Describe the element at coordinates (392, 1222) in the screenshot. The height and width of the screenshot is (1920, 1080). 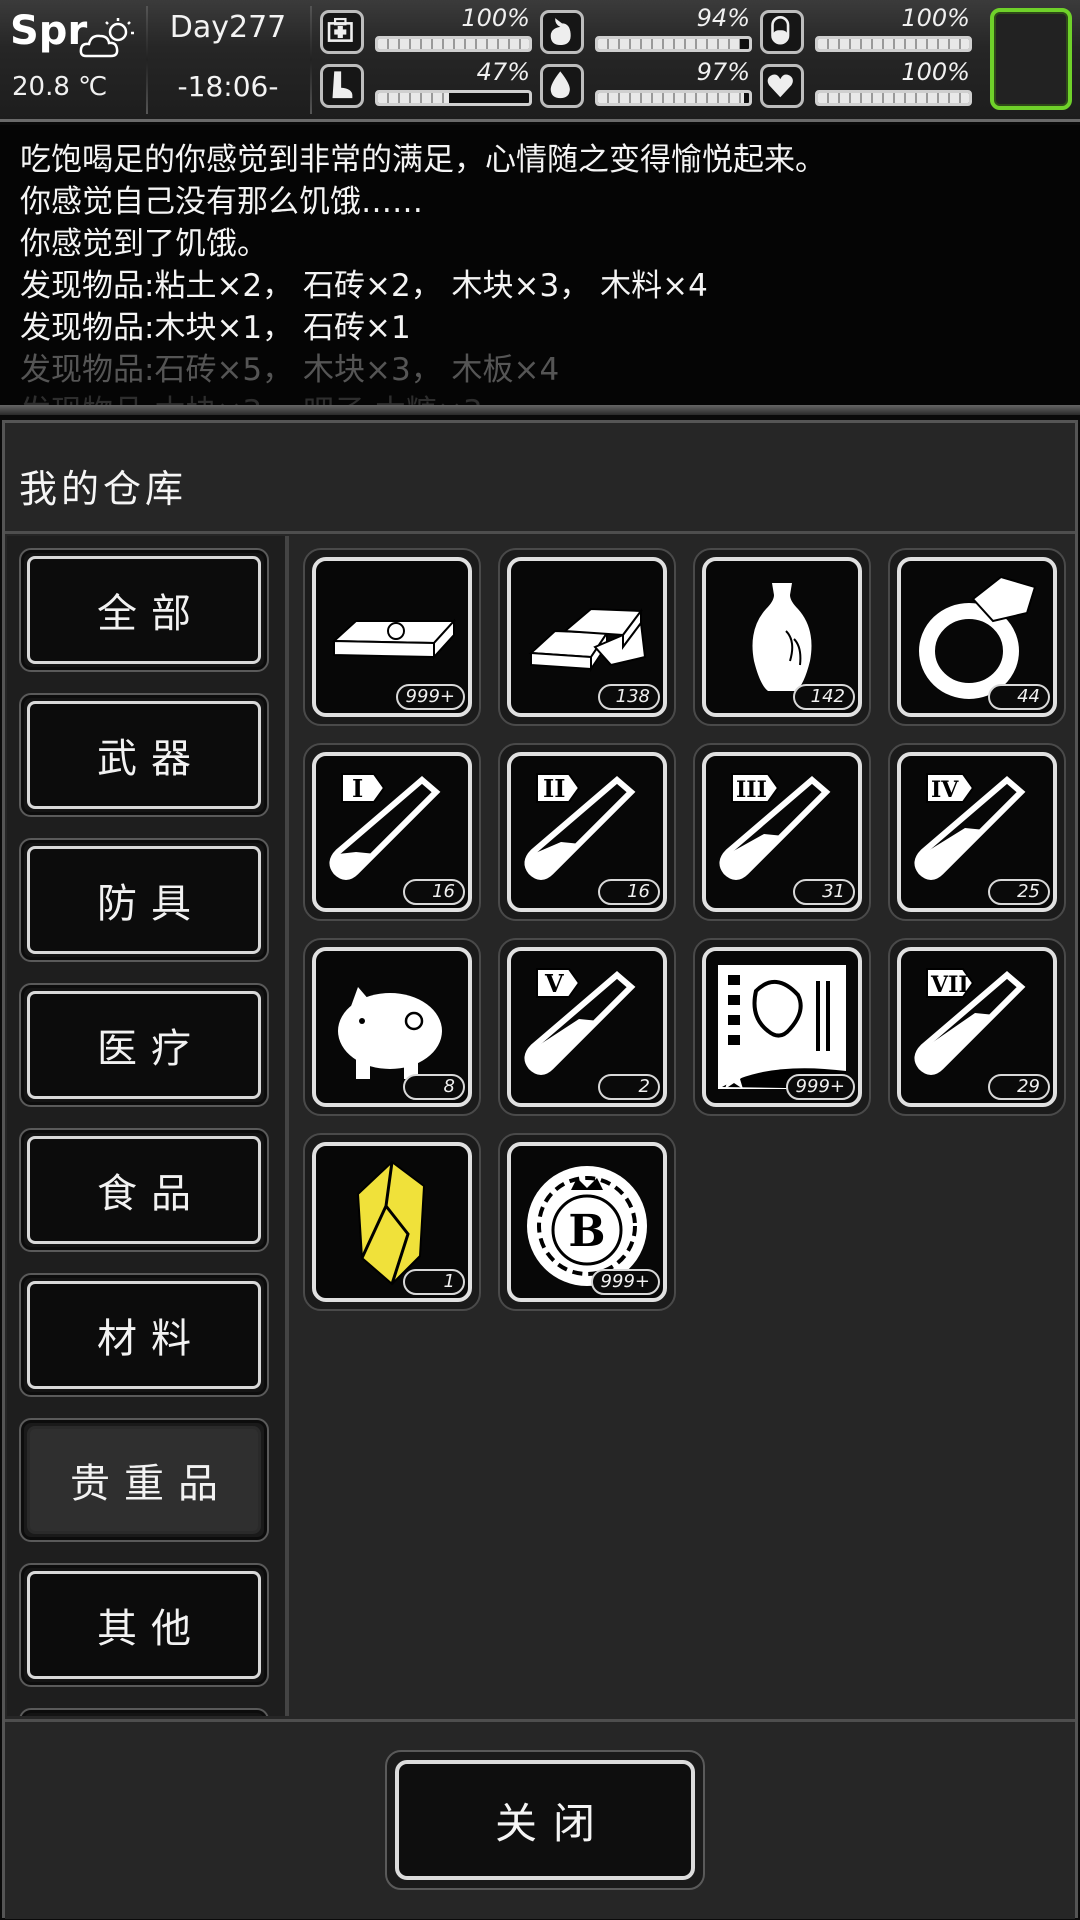
I see `item-slot: 1` at that location.